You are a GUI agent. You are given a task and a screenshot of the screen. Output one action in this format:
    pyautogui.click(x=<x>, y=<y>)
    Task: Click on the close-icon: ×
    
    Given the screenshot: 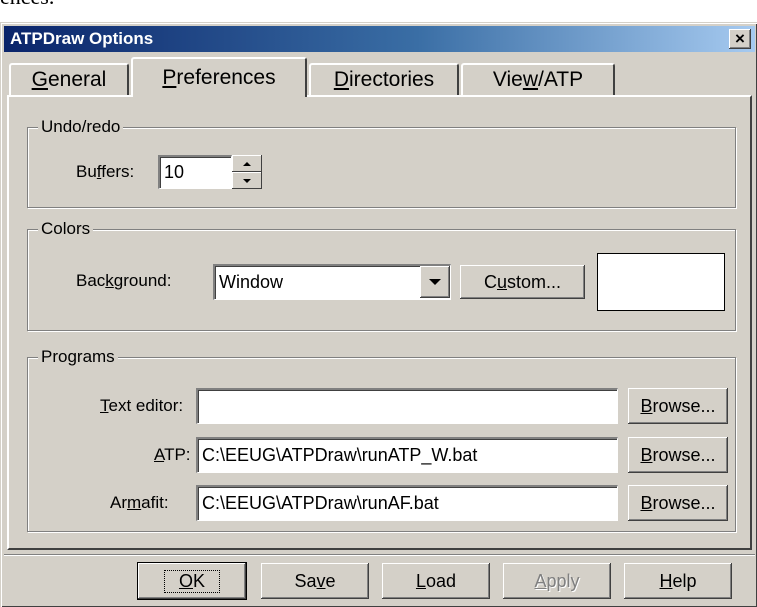 What is the action you would take?
    pyautogui.click(x=740, y=38)
    